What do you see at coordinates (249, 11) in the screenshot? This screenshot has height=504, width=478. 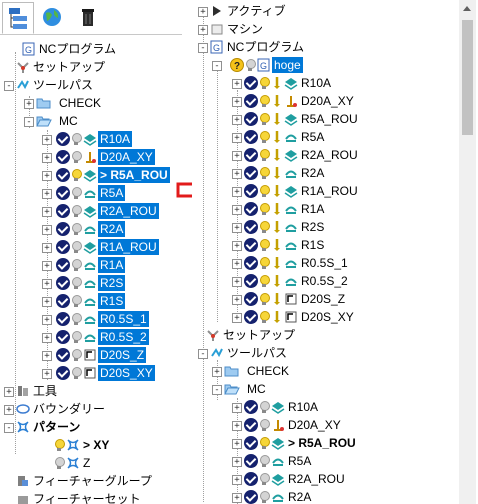 I see `active-node: アクティブ` at bounding box center [249, 11].